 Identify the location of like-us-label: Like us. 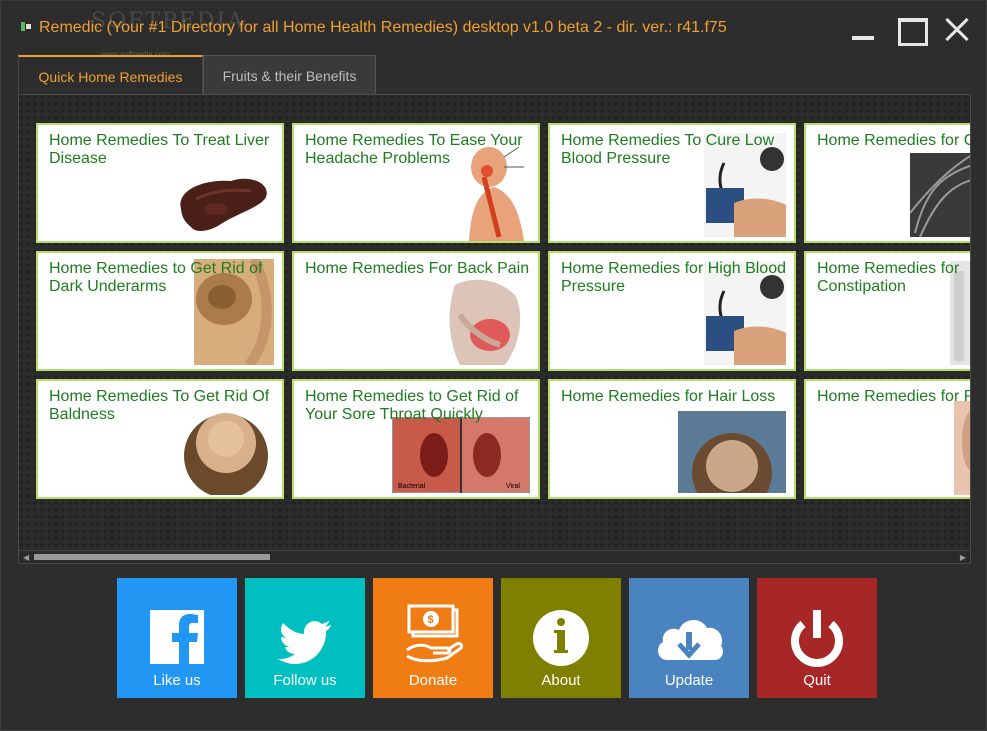
(177, 680).